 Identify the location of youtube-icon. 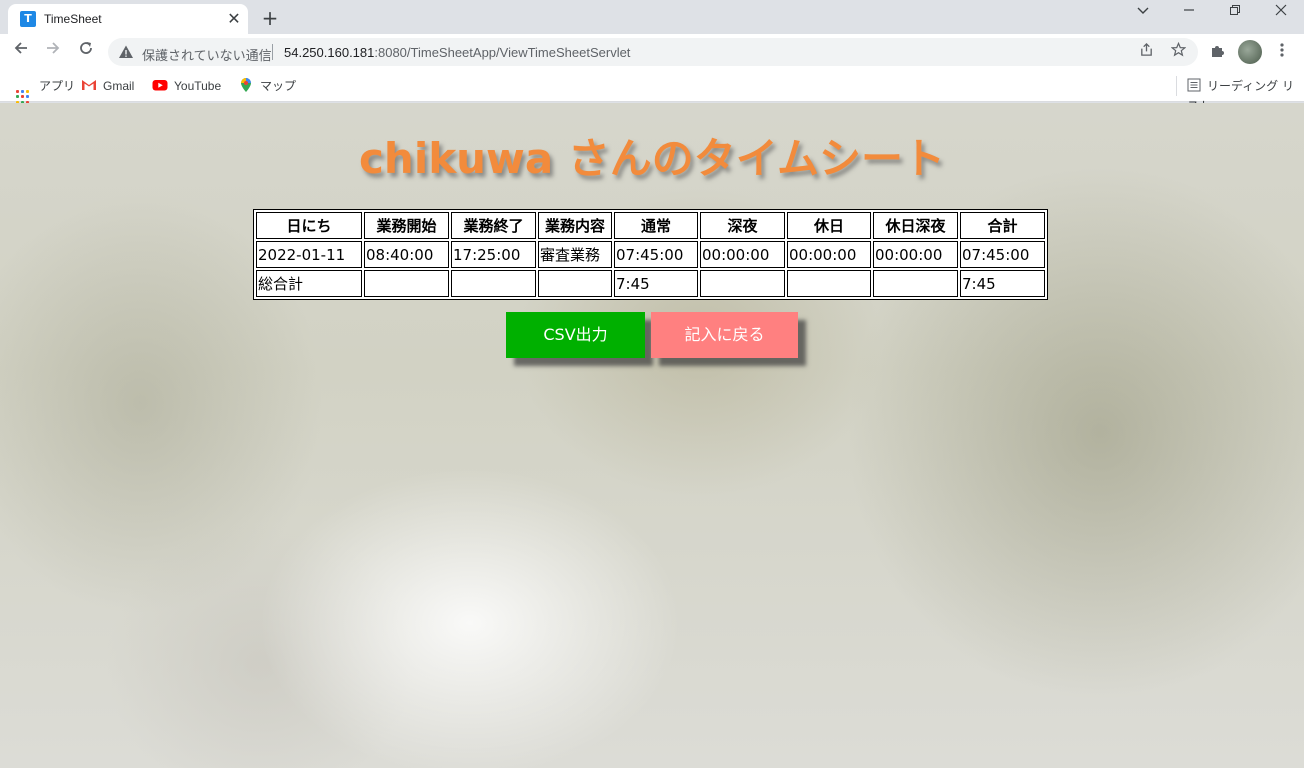
(160, 85).